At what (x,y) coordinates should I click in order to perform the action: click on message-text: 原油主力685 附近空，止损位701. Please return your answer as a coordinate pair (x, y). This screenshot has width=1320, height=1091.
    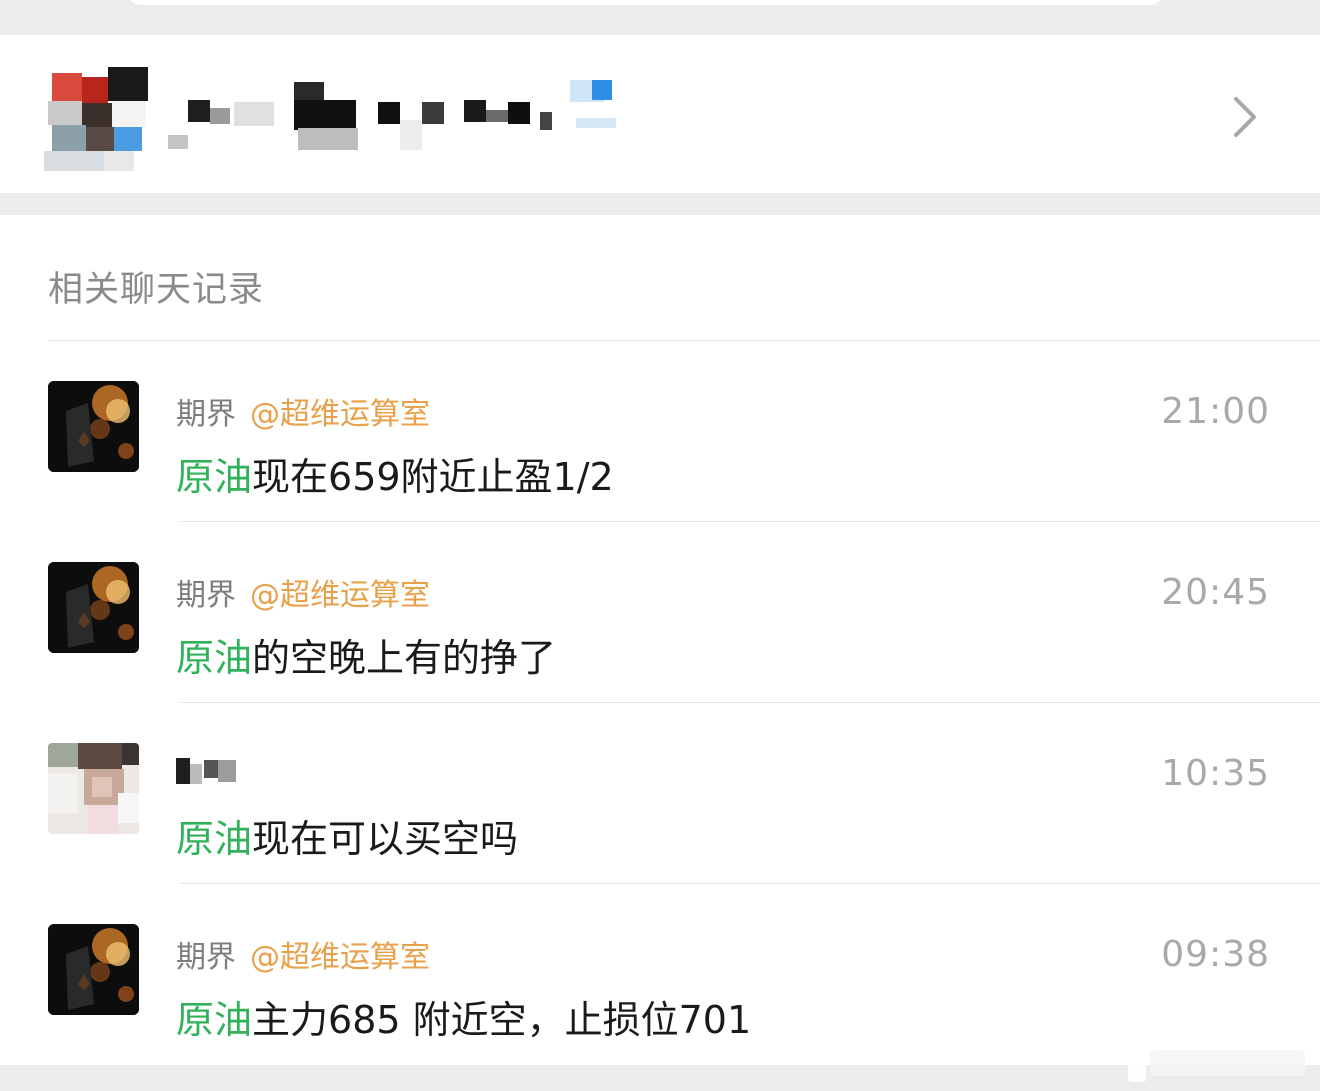
    Looking at the image, I should click on (463, 1016).